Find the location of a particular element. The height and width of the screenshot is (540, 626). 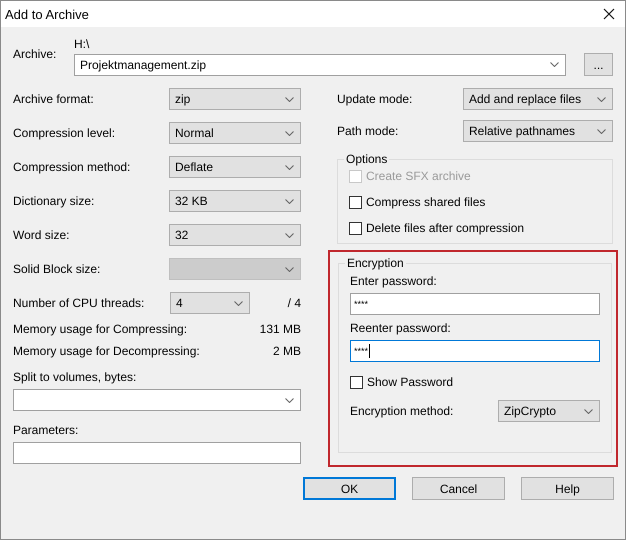

memory-label: Memory usage for Decompressing: is located at coordinates (106, 351).